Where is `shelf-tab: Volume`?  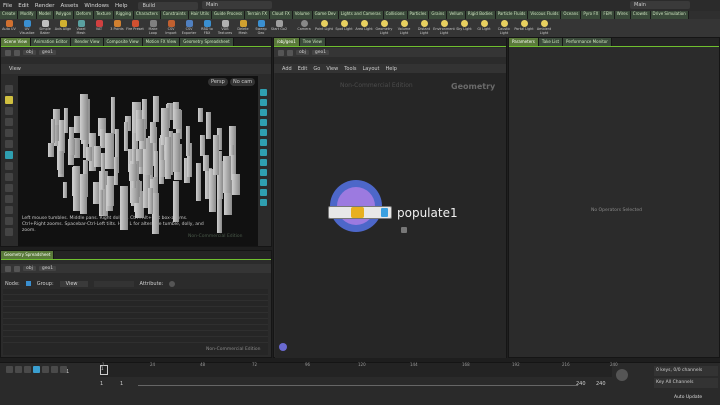 shelf-tab: Volume is located at coordinates (302, 15).